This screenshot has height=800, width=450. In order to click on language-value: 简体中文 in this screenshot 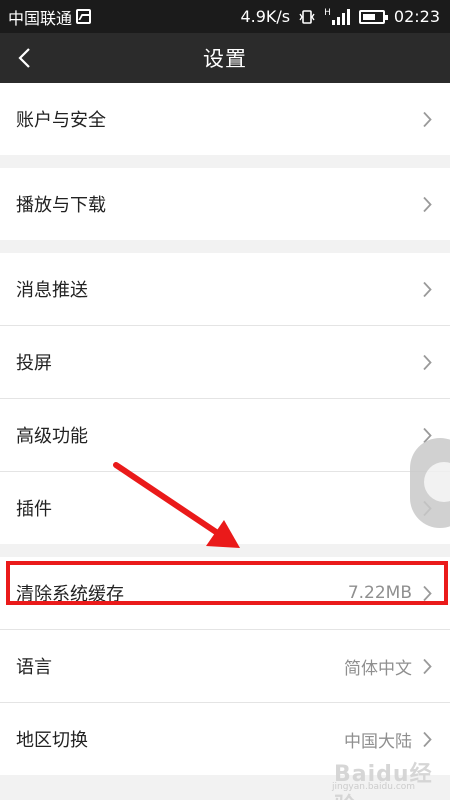, I will do `click(378, 668)`.